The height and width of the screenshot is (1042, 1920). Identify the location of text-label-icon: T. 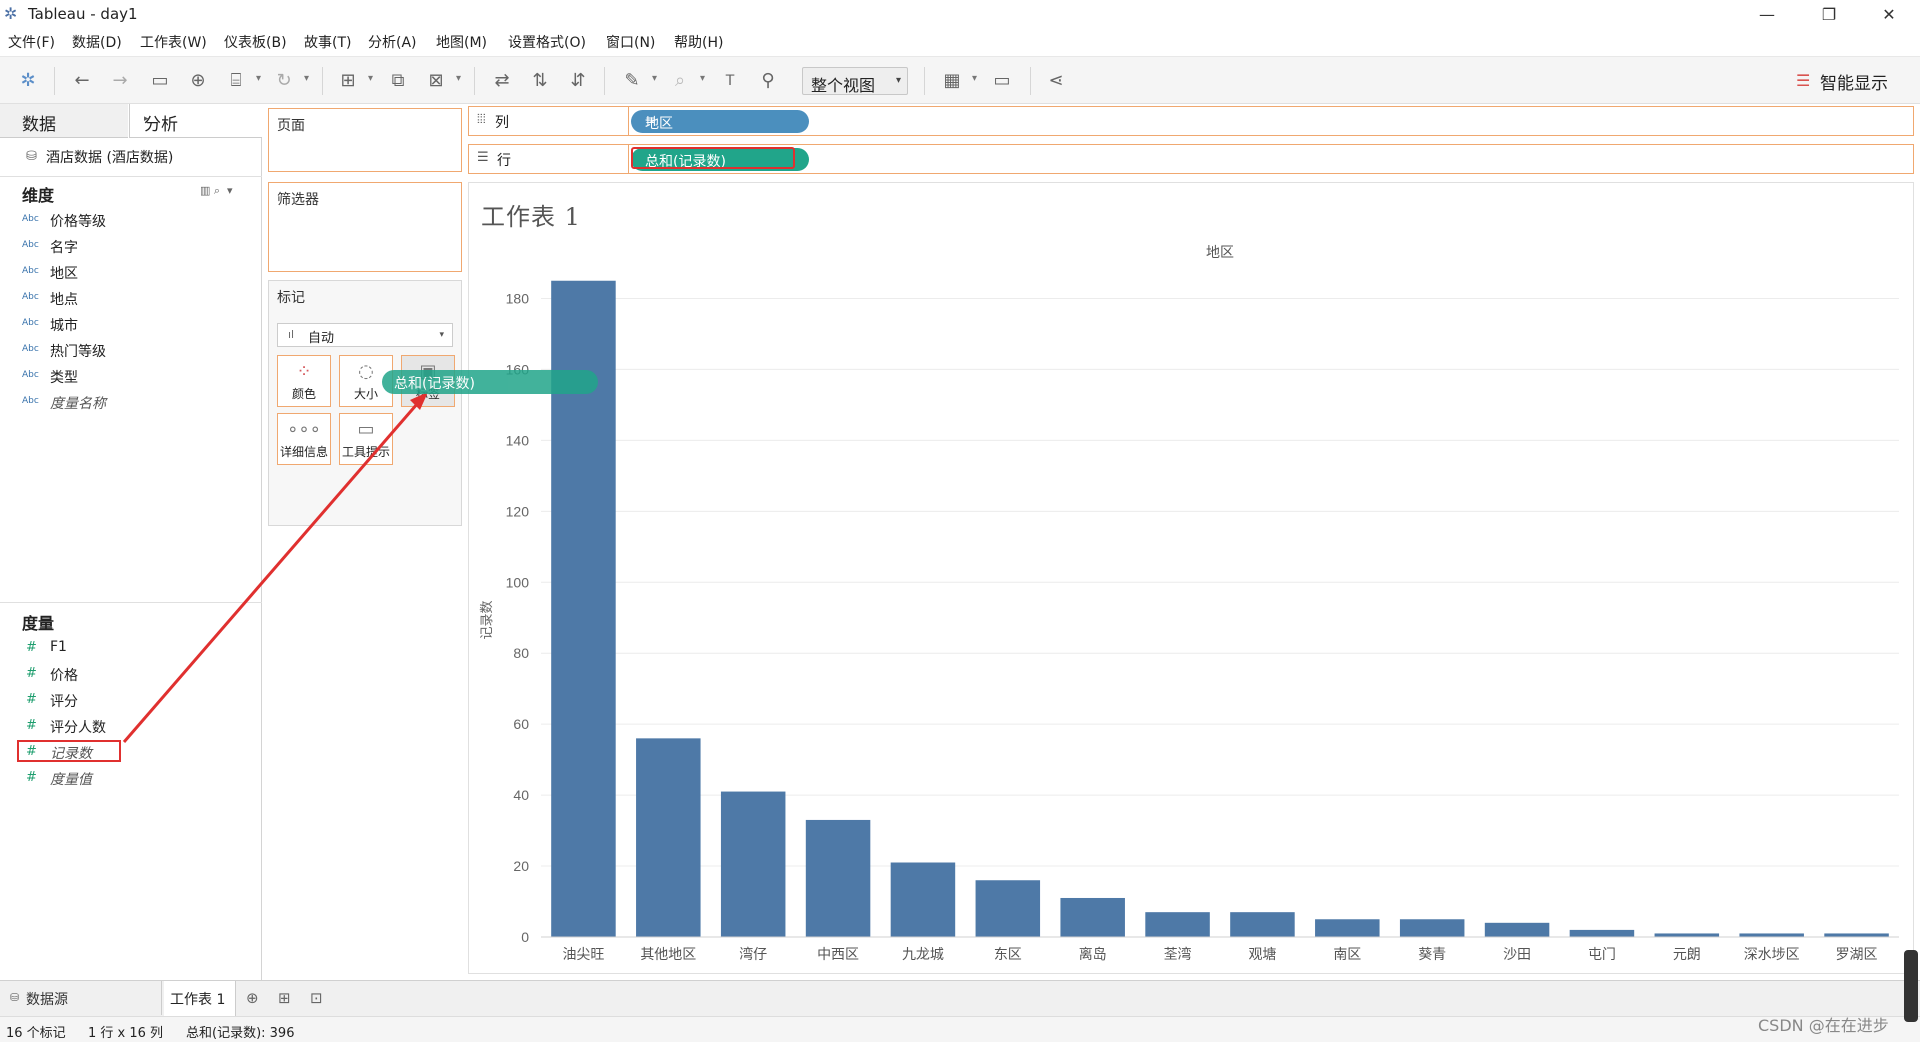
(730, 81).